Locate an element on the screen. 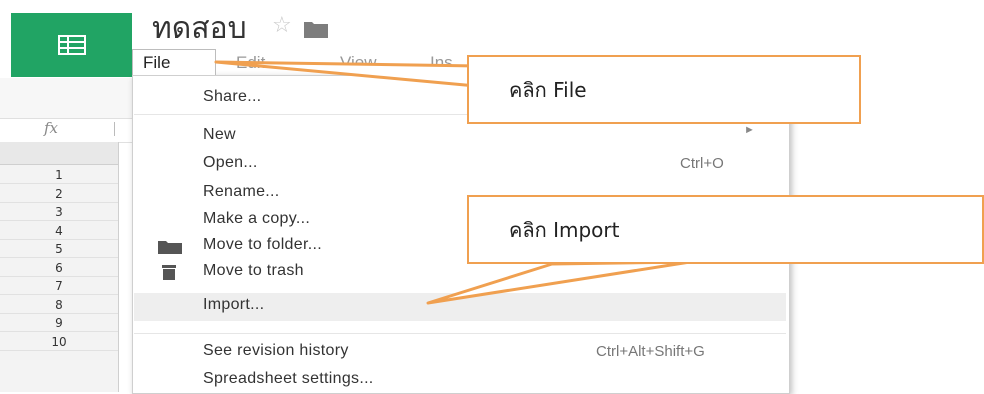 The image size is (984, 394). row-header: 2 is located at coordinates (59, 194).